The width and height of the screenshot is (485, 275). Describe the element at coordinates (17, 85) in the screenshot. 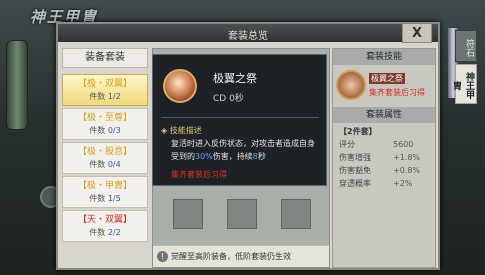

I see `lantern-decoration` at that location.